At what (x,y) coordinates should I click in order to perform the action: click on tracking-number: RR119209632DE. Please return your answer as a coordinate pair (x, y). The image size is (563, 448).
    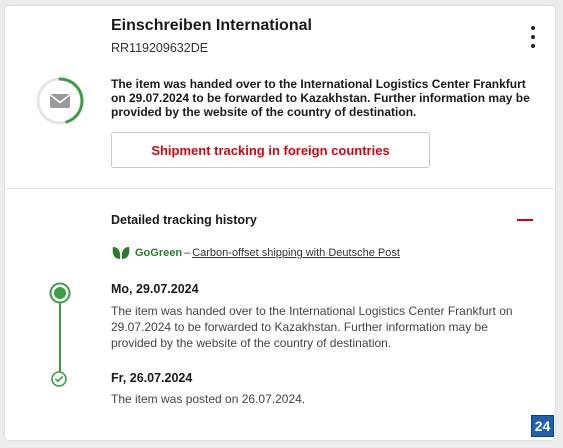
    Looking at the image, I should click on (160, 48).